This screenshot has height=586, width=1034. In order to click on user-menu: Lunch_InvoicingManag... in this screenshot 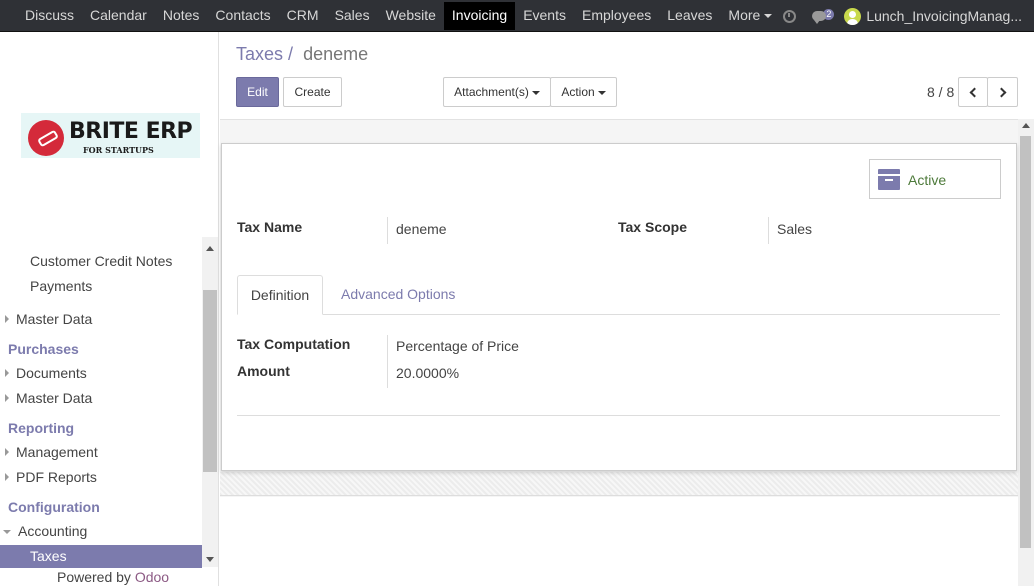, I will do `click(933, 16)`.